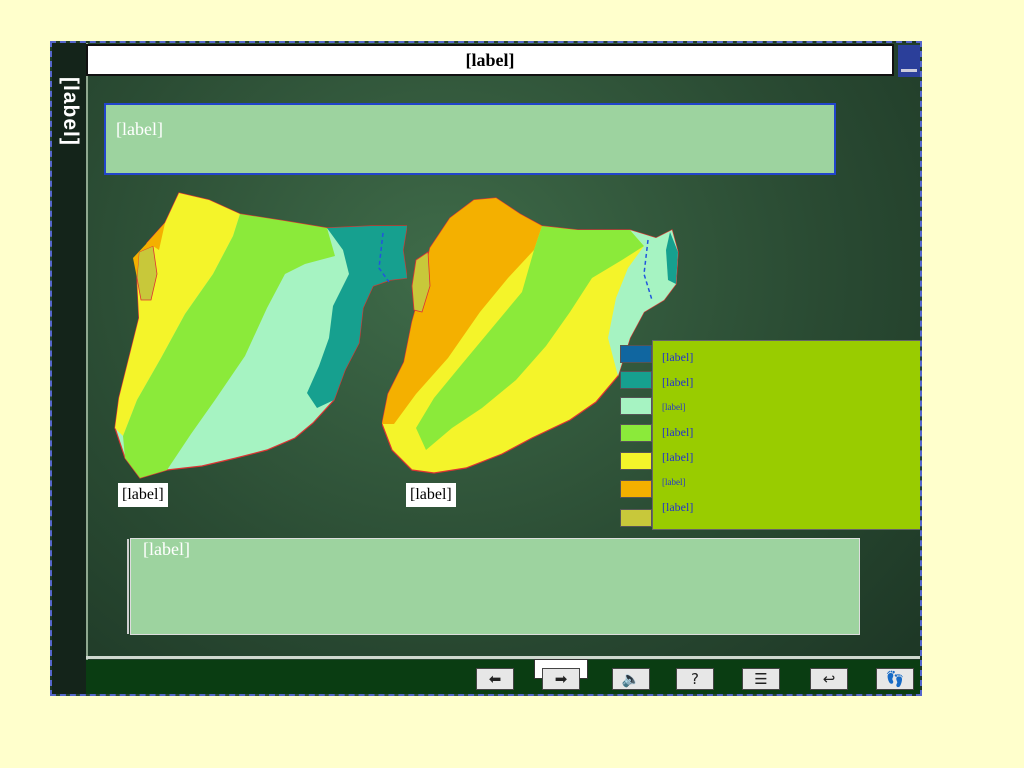  What do you see at coordinates (70, 368) in the screenshot?
I see `sidebar: [label]` at bounding box center [70, 368].